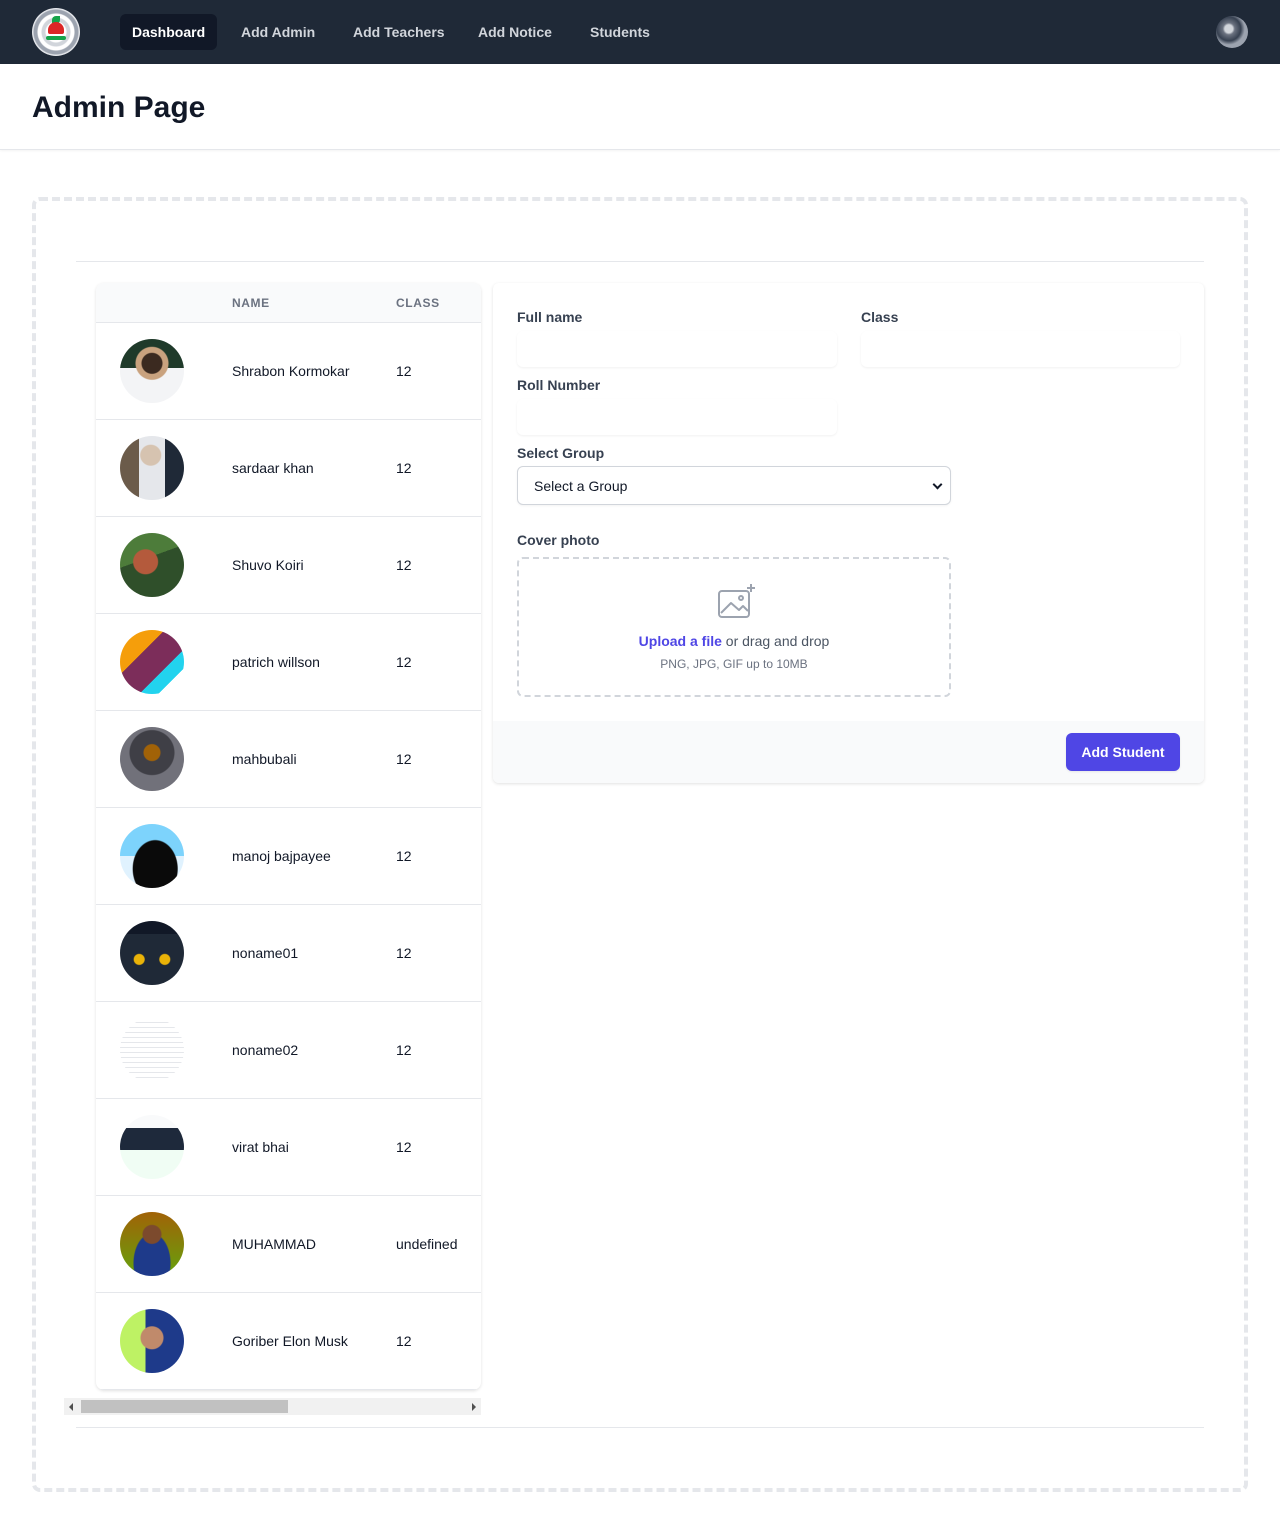 This screenshot has width=1280, height=1540. I want to click on table-row: sardaar khan 12, so click(288, 468).